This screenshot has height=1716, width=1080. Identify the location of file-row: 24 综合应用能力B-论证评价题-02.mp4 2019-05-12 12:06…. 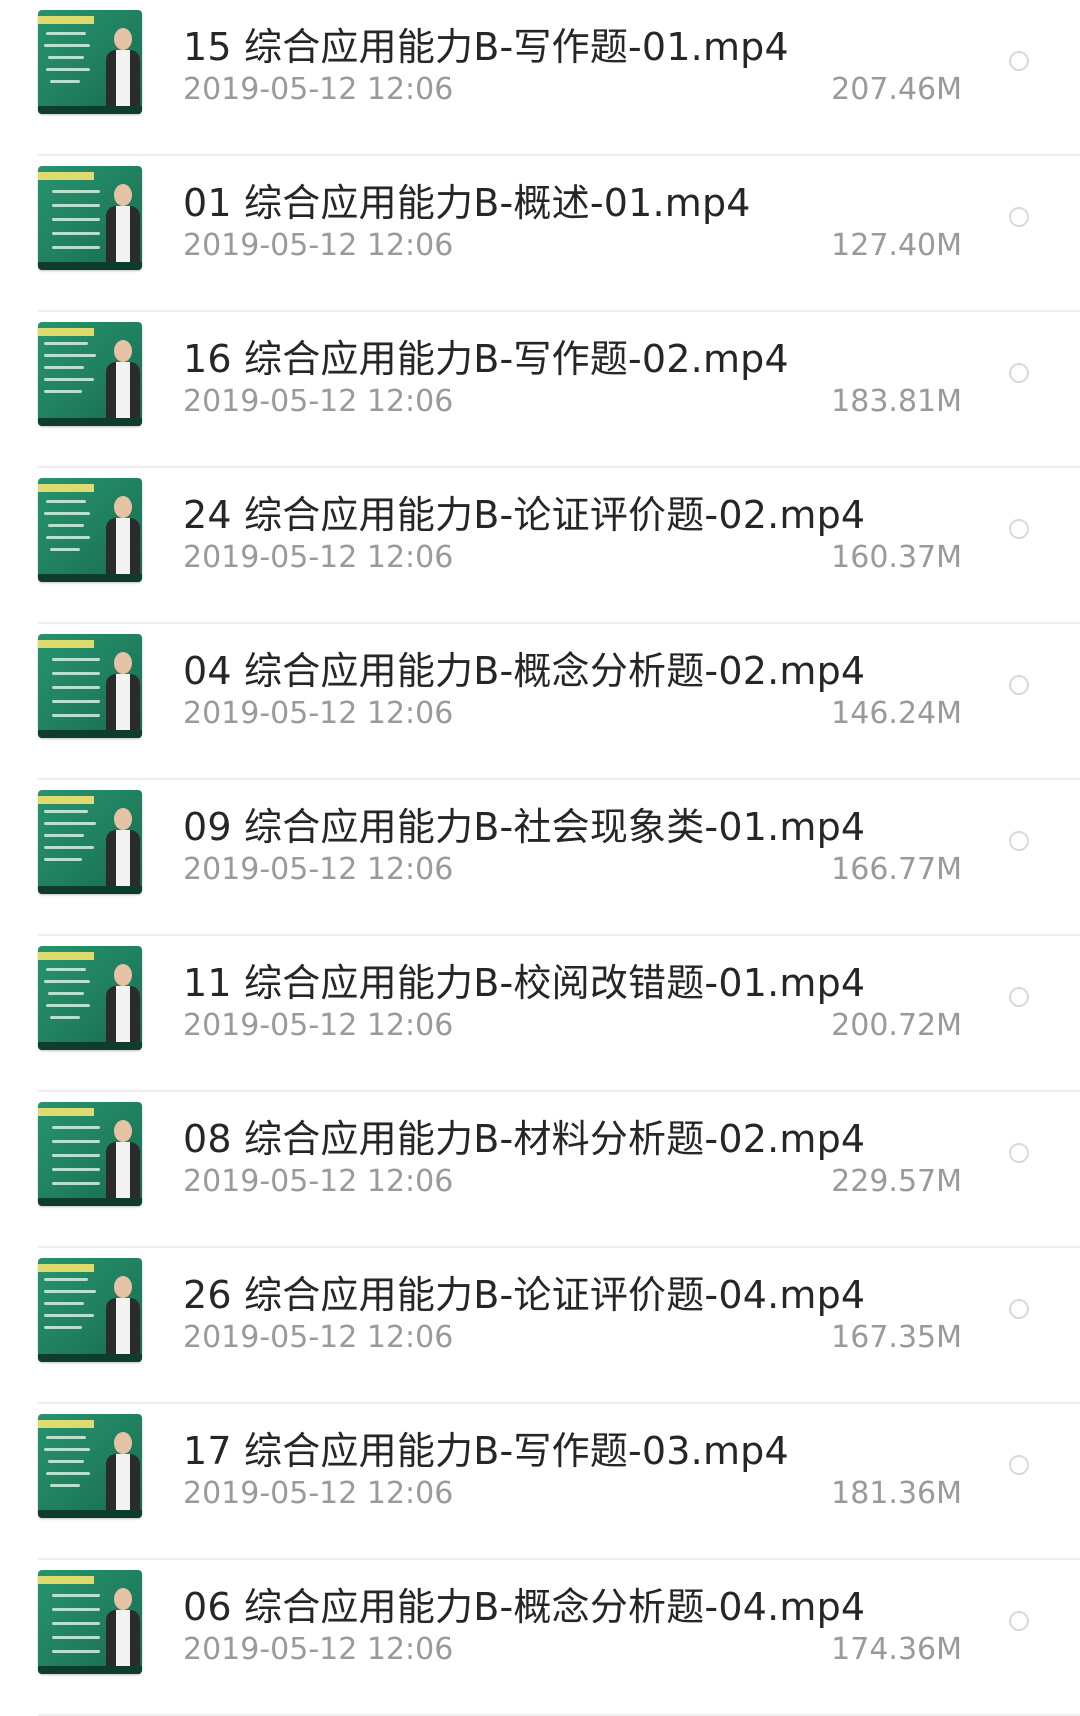
(540, 546).